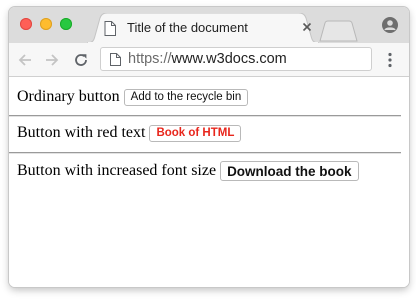 This screenshot has height=305, width=416. I want to click on row-ordinary-button: Ordinary button Add to the recycle bin, so click(133, 97).